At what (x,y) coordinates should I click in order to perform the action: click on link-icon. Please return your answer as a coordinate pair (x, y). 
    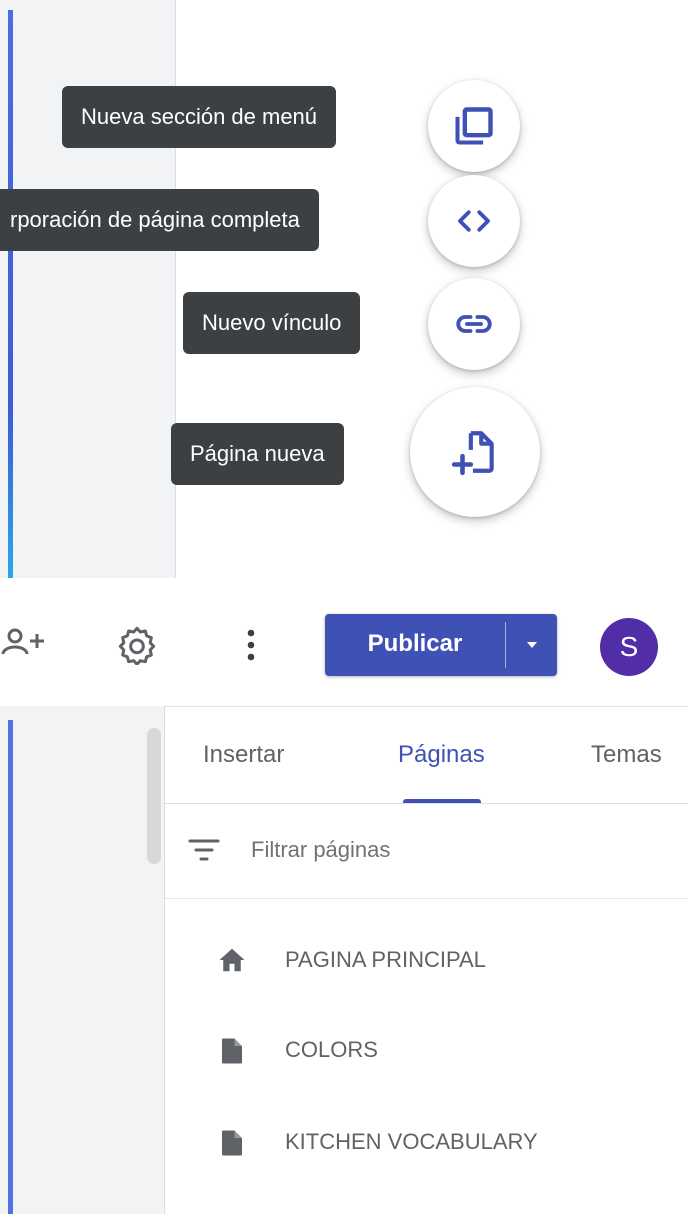
    Looking at the image, I should click on (474, 324).